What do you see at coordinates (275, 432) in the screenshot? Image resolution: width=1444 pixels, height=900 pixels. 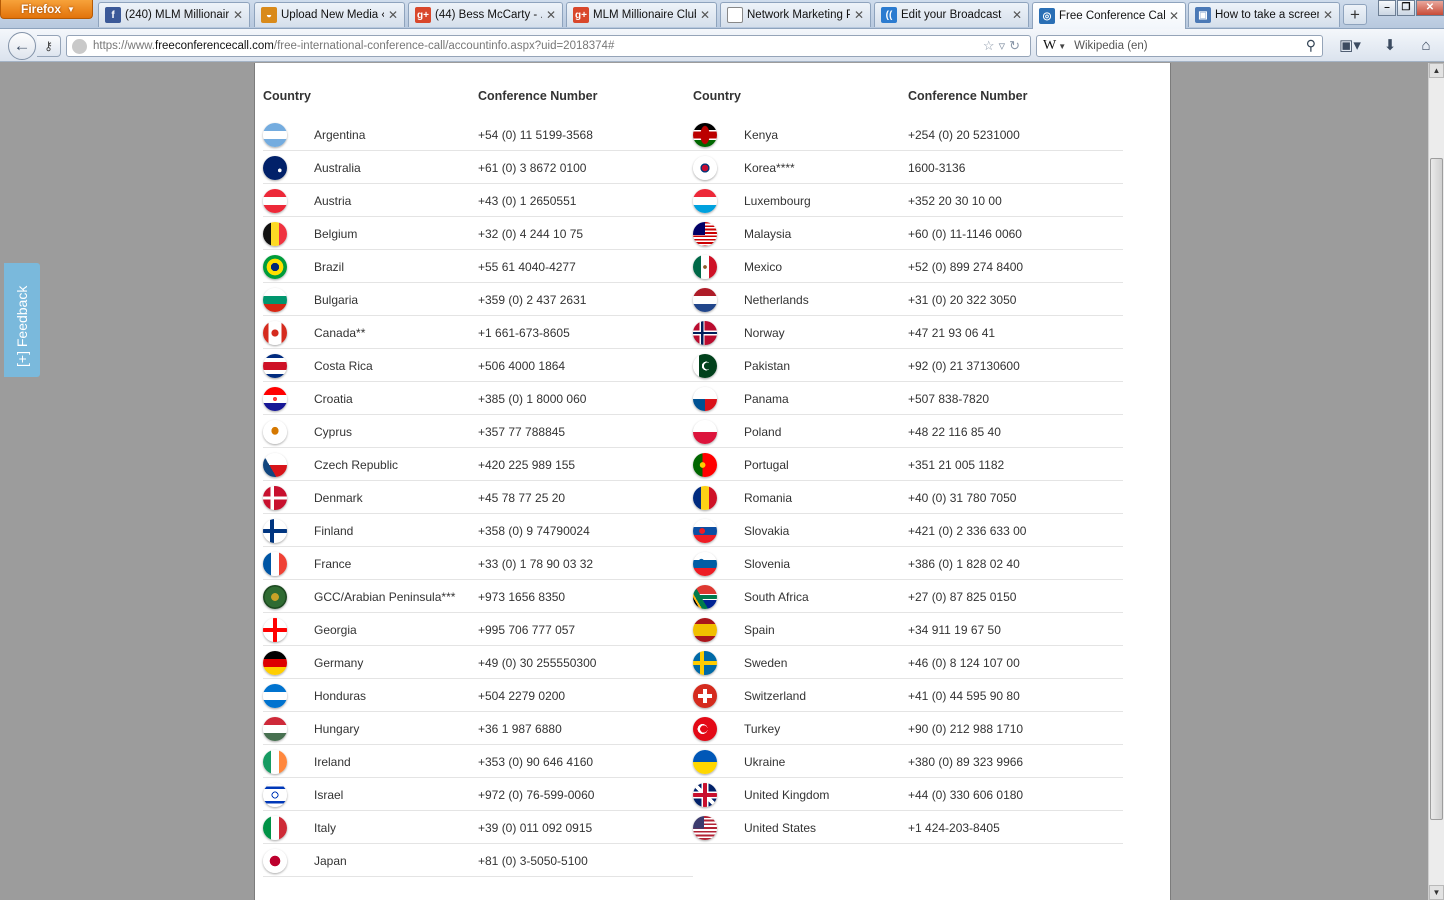 I see `cyprus-flag-icon` at bounding box center [275, 432].